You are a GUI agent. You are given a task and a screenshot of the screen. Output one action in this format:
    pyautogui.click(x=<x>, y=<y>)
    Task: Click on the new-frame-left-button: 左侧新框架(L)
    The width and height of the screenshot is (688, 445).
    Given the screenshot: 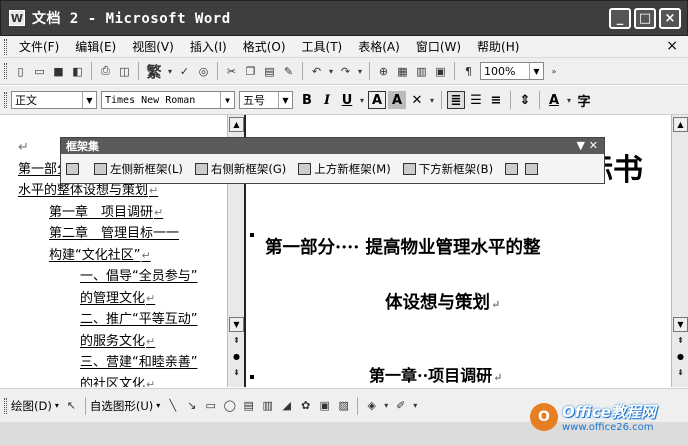 What is the action you would take?
    pyautogui.click(x=138, y=169)
    